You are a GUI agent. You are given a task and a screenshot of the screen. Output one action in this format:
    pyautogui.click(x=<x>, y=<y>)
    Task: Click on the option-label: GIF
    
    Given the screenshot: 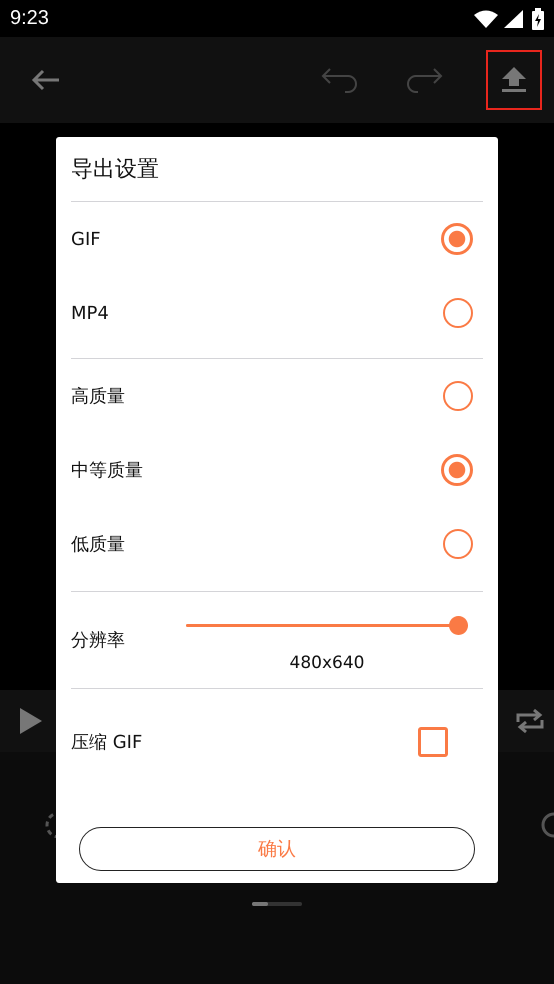 What is the action you would take?
    pyautogui.click(x=86, y=239)
    